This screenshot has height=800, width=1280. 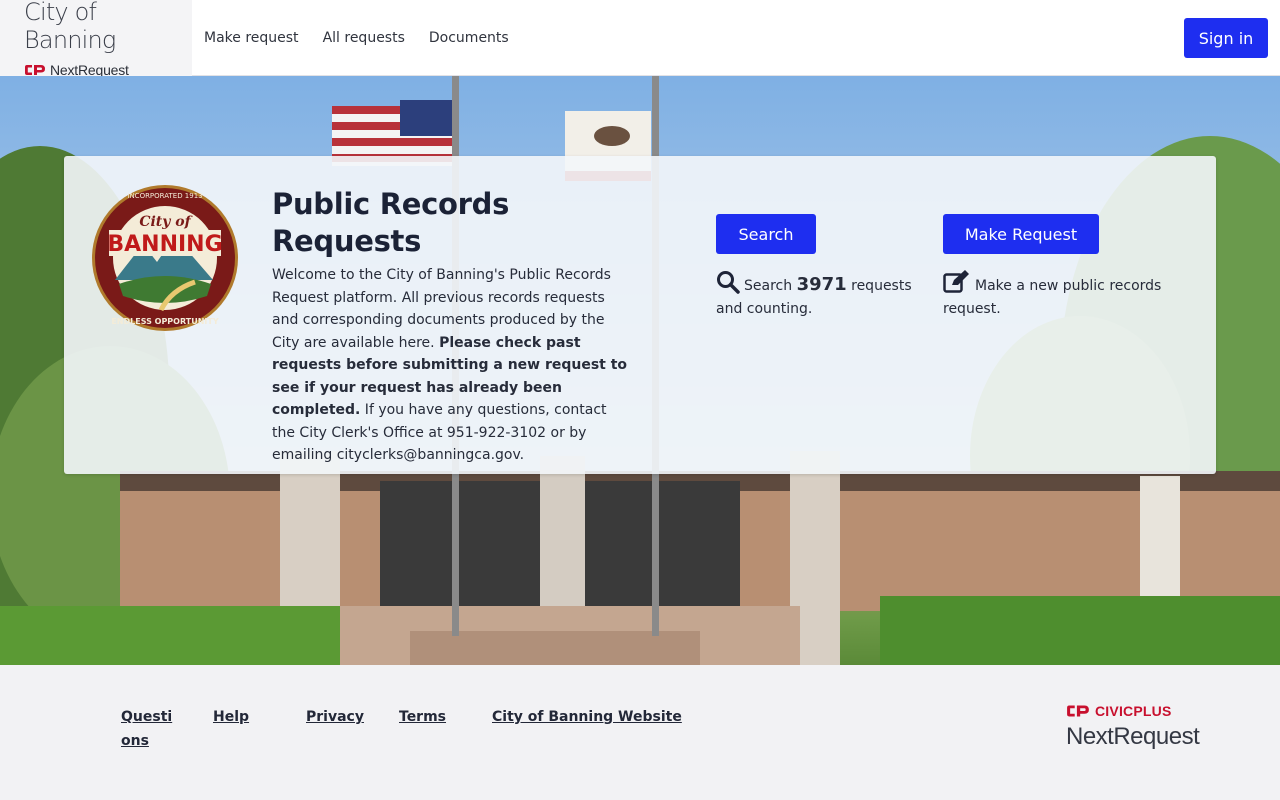 What do you see at coordinates (587, 717) in the screenshot?
I see `footer-link-city-website: City of Banning Website` at bounding box center [587, 717].